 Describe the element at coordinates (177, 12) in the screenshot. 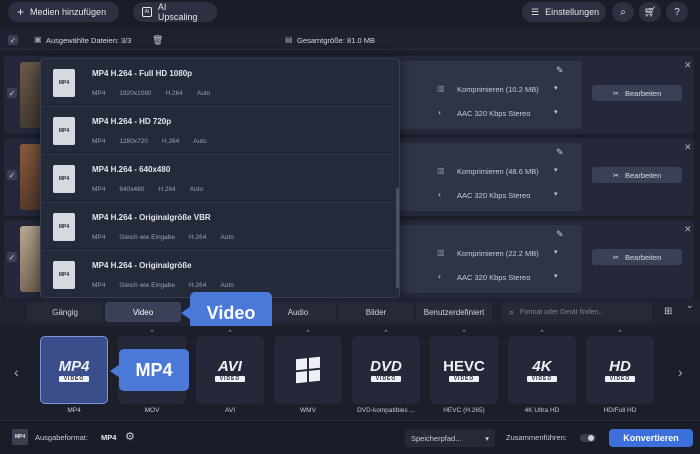

I see `ai-upscaling-label: AI Upscaling` at that location.